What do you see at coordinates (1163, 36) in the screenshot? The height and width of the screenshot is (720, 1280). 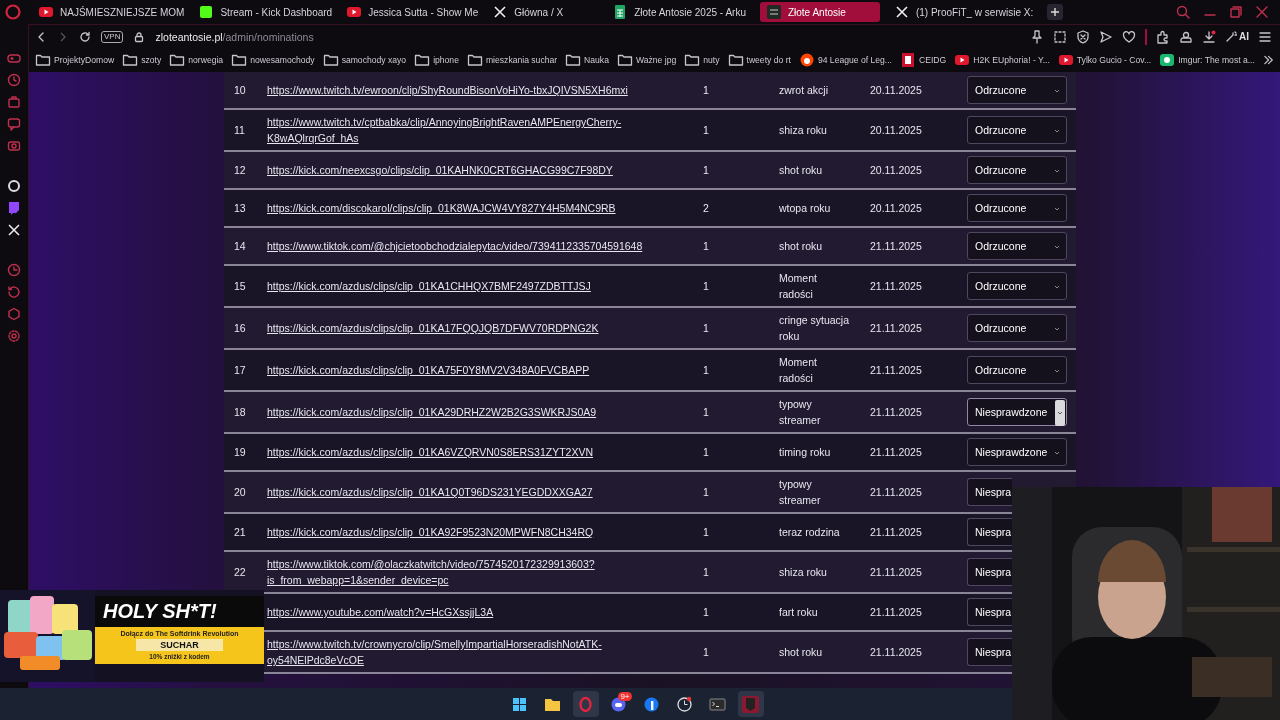 I see `puzzle-icon` at bounding box center [1163, 36].